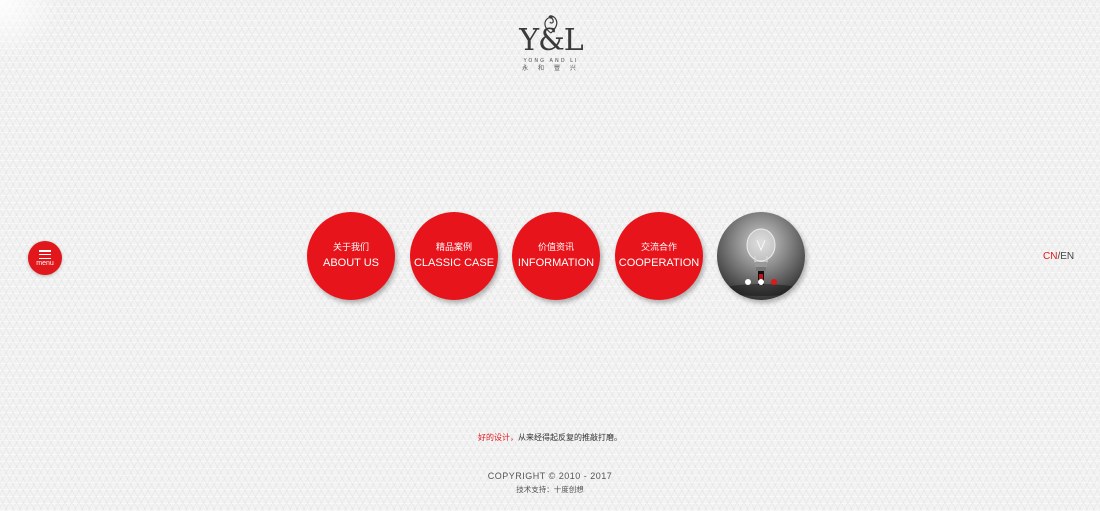 This screenshot has height=511, width=1100. I want to click on image-slider, so click(761, 256).